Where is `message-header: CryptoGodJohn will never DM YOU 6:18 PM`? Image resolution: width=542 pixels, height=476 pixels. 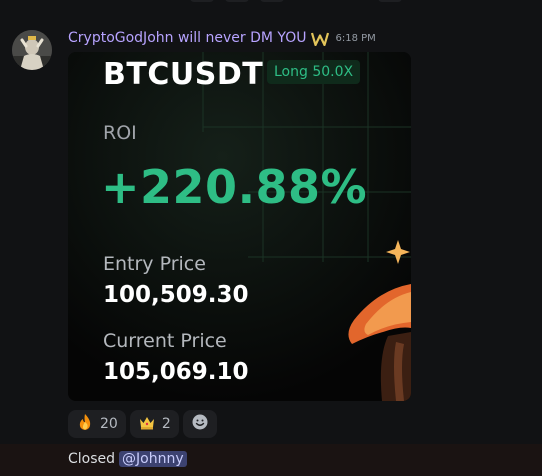 message-header: CryptoGodJohn will never DM YOU 6:18 PM is located at coordinates (222, 38).